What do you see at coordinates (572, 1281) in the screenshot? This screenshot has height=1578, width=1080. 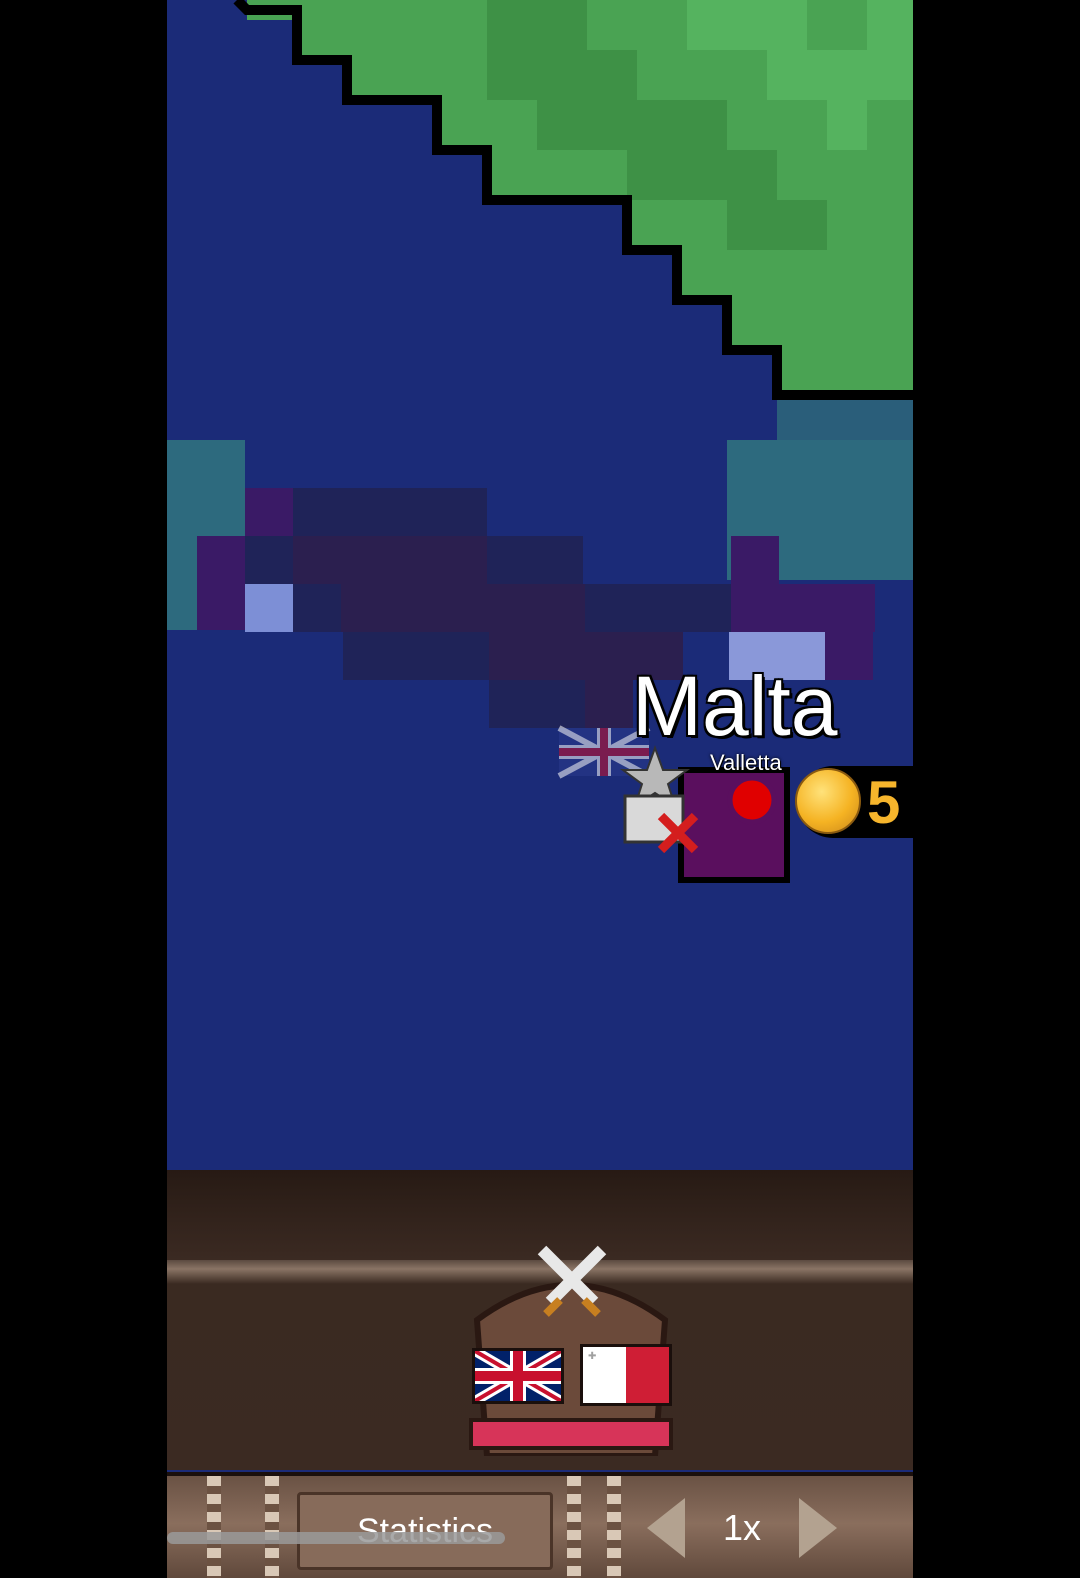 I see `crossed-swords-icon` at bounding box center [572, 1281].